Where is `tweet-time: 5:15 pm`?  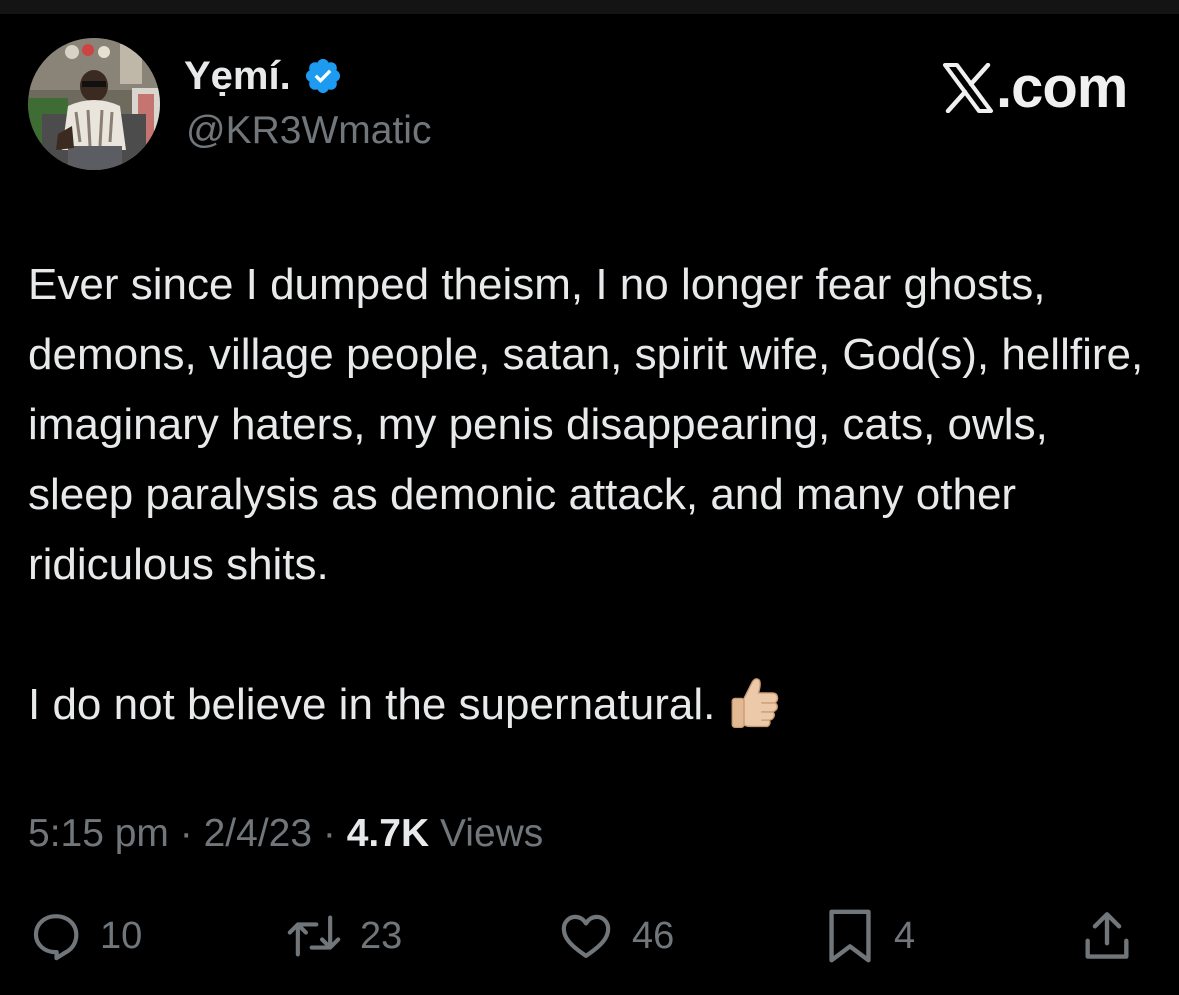
tweet-time: 5:15 pm is located at coordinates (98, 833).